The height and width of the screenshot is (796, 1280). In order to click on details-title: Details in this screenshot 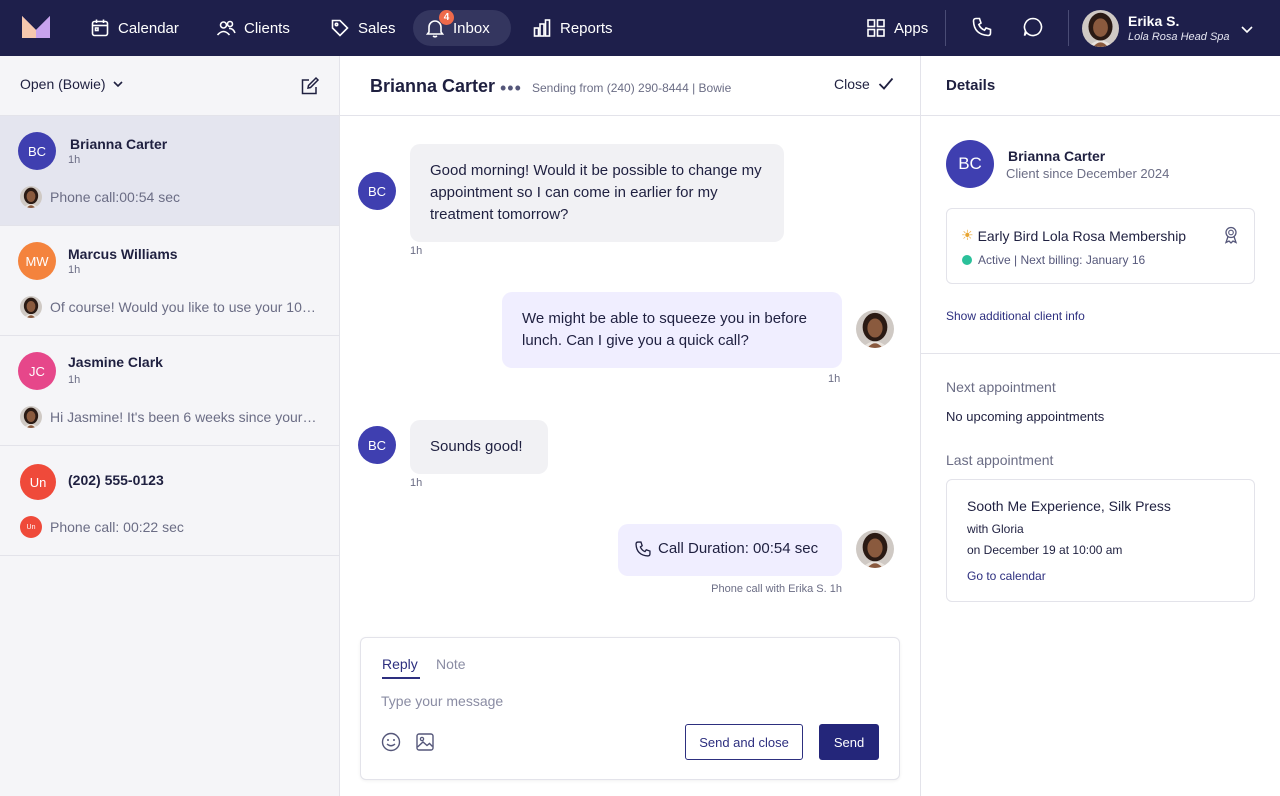, I will do `click(971, 85)`.